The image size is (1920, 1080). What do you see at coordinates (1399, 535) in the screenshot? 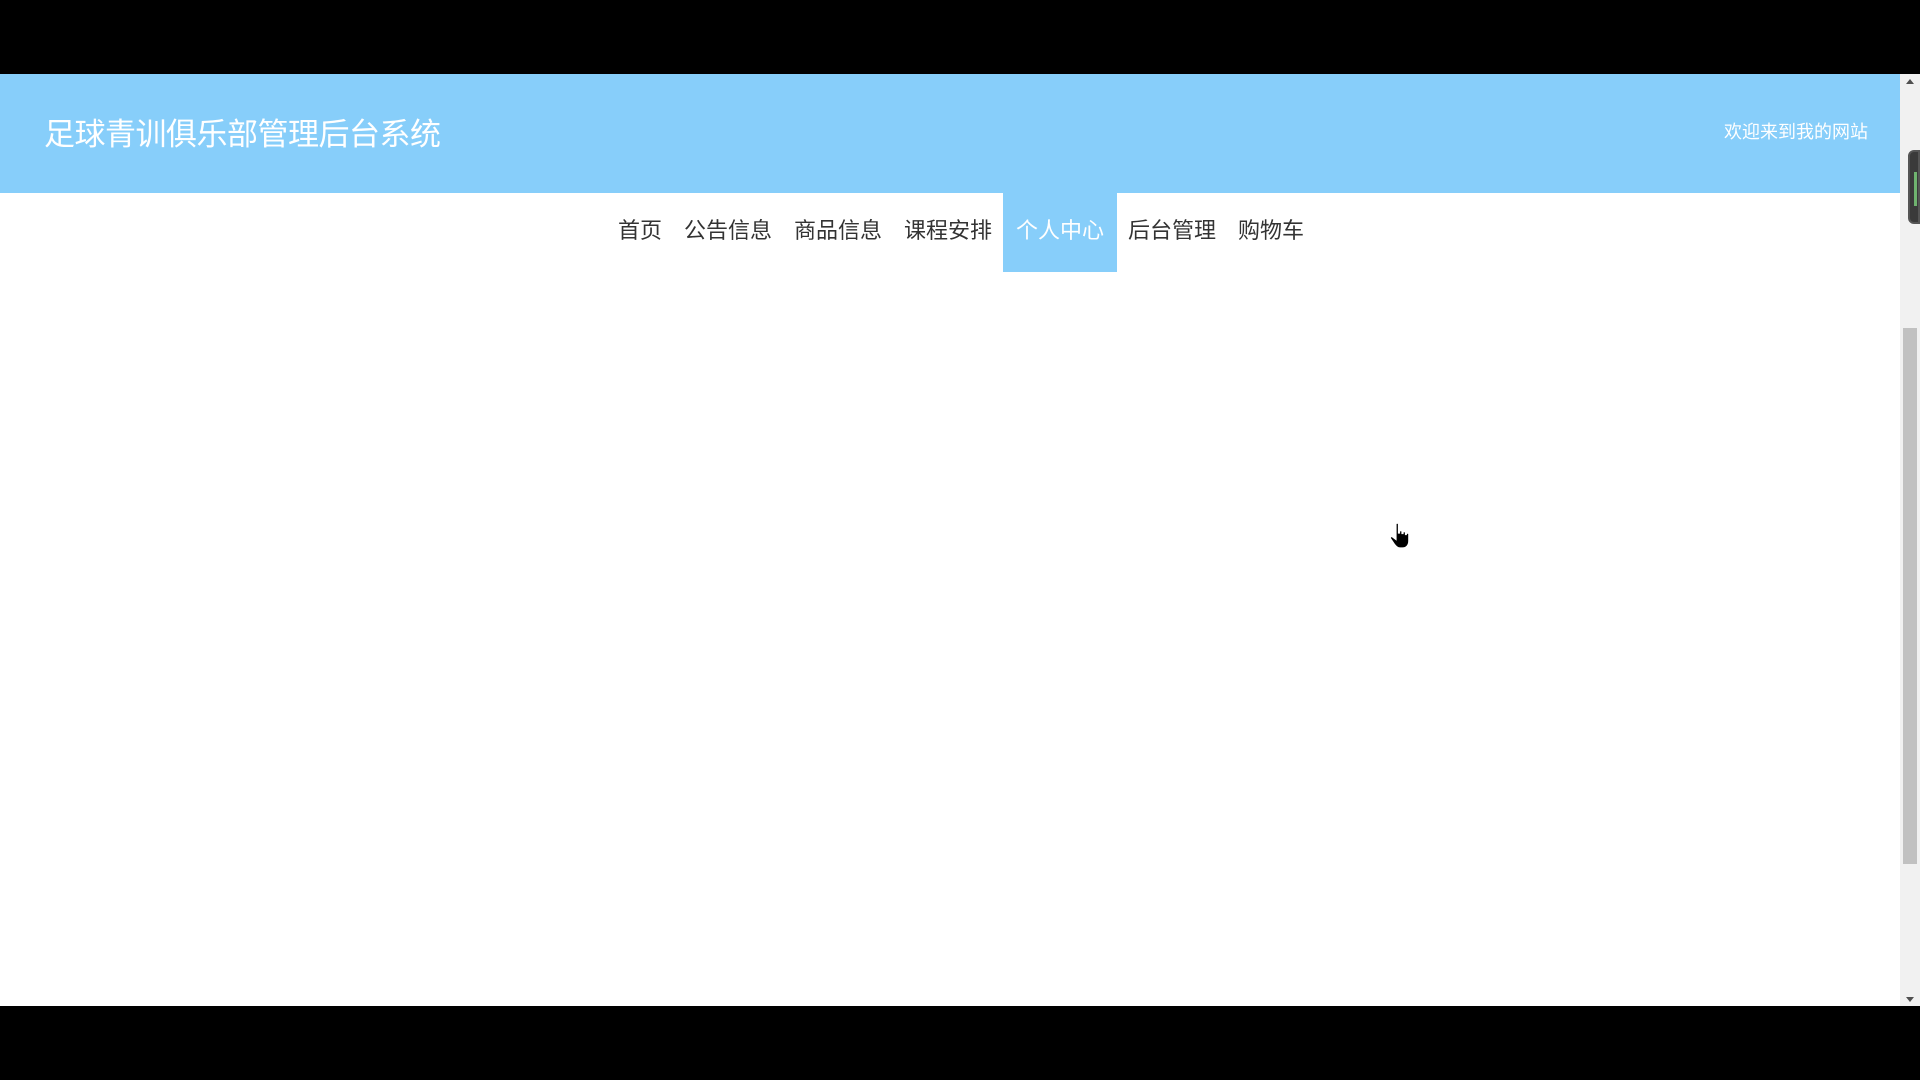
I see `hand-pointer-icon` at bounding box center [1399, 535].